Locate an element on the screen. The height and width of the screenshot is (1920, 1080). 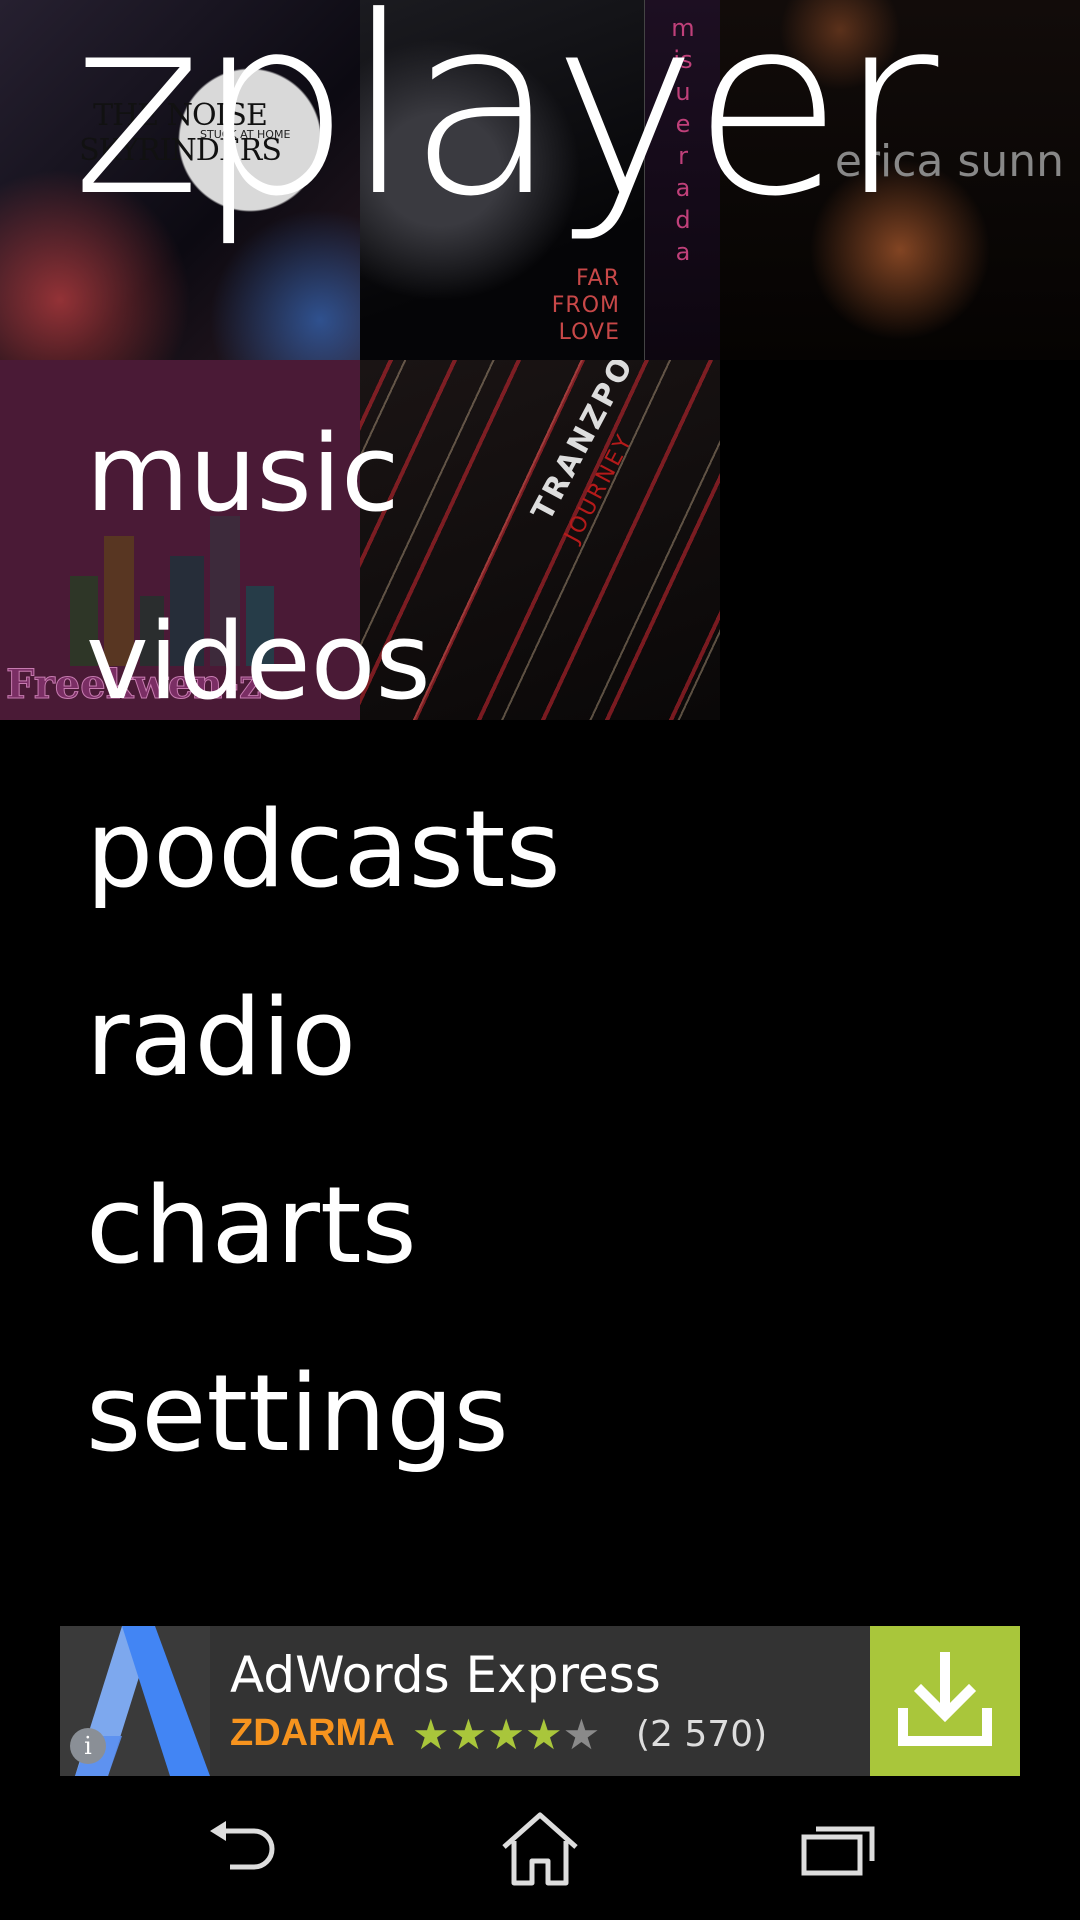
app-title: zplayer is located at coordinates (505, 125).